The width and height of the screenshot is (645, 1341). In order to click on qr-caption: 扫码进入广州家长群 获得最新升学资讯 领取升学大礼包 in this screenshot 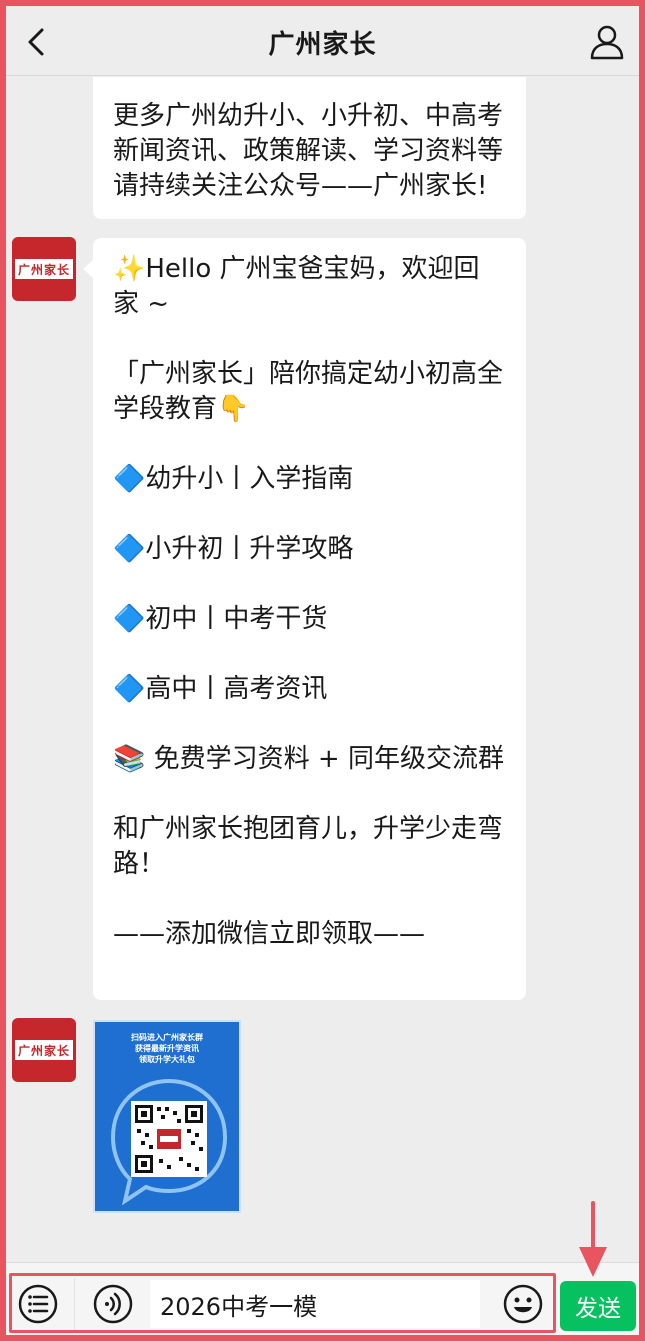, I will do `click(167, 1048)`.